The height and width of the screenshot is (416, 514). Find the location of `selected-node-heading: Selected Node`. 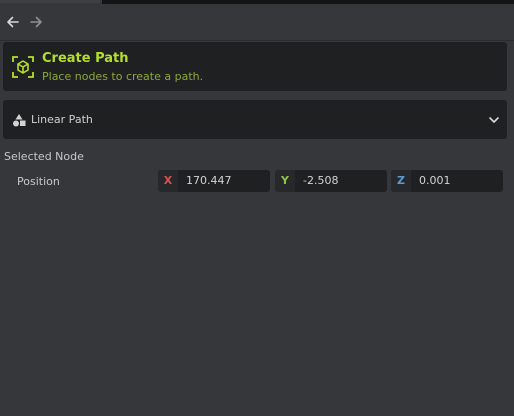

selected-node-heading: Selected Node is located at coordinates (44, 156).